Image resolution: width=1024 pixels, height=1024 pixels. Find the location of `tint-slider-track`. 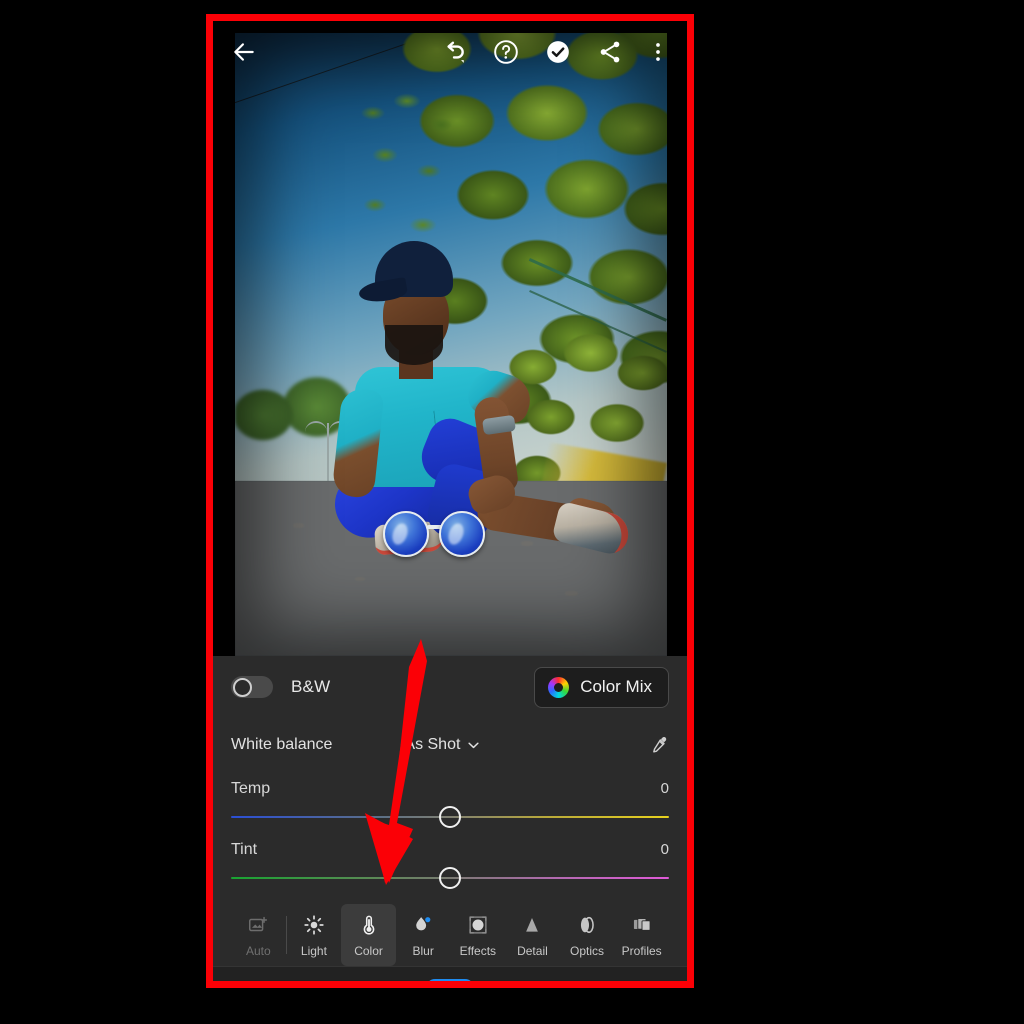

tint-slider-track is located at coordinates (450, 878).